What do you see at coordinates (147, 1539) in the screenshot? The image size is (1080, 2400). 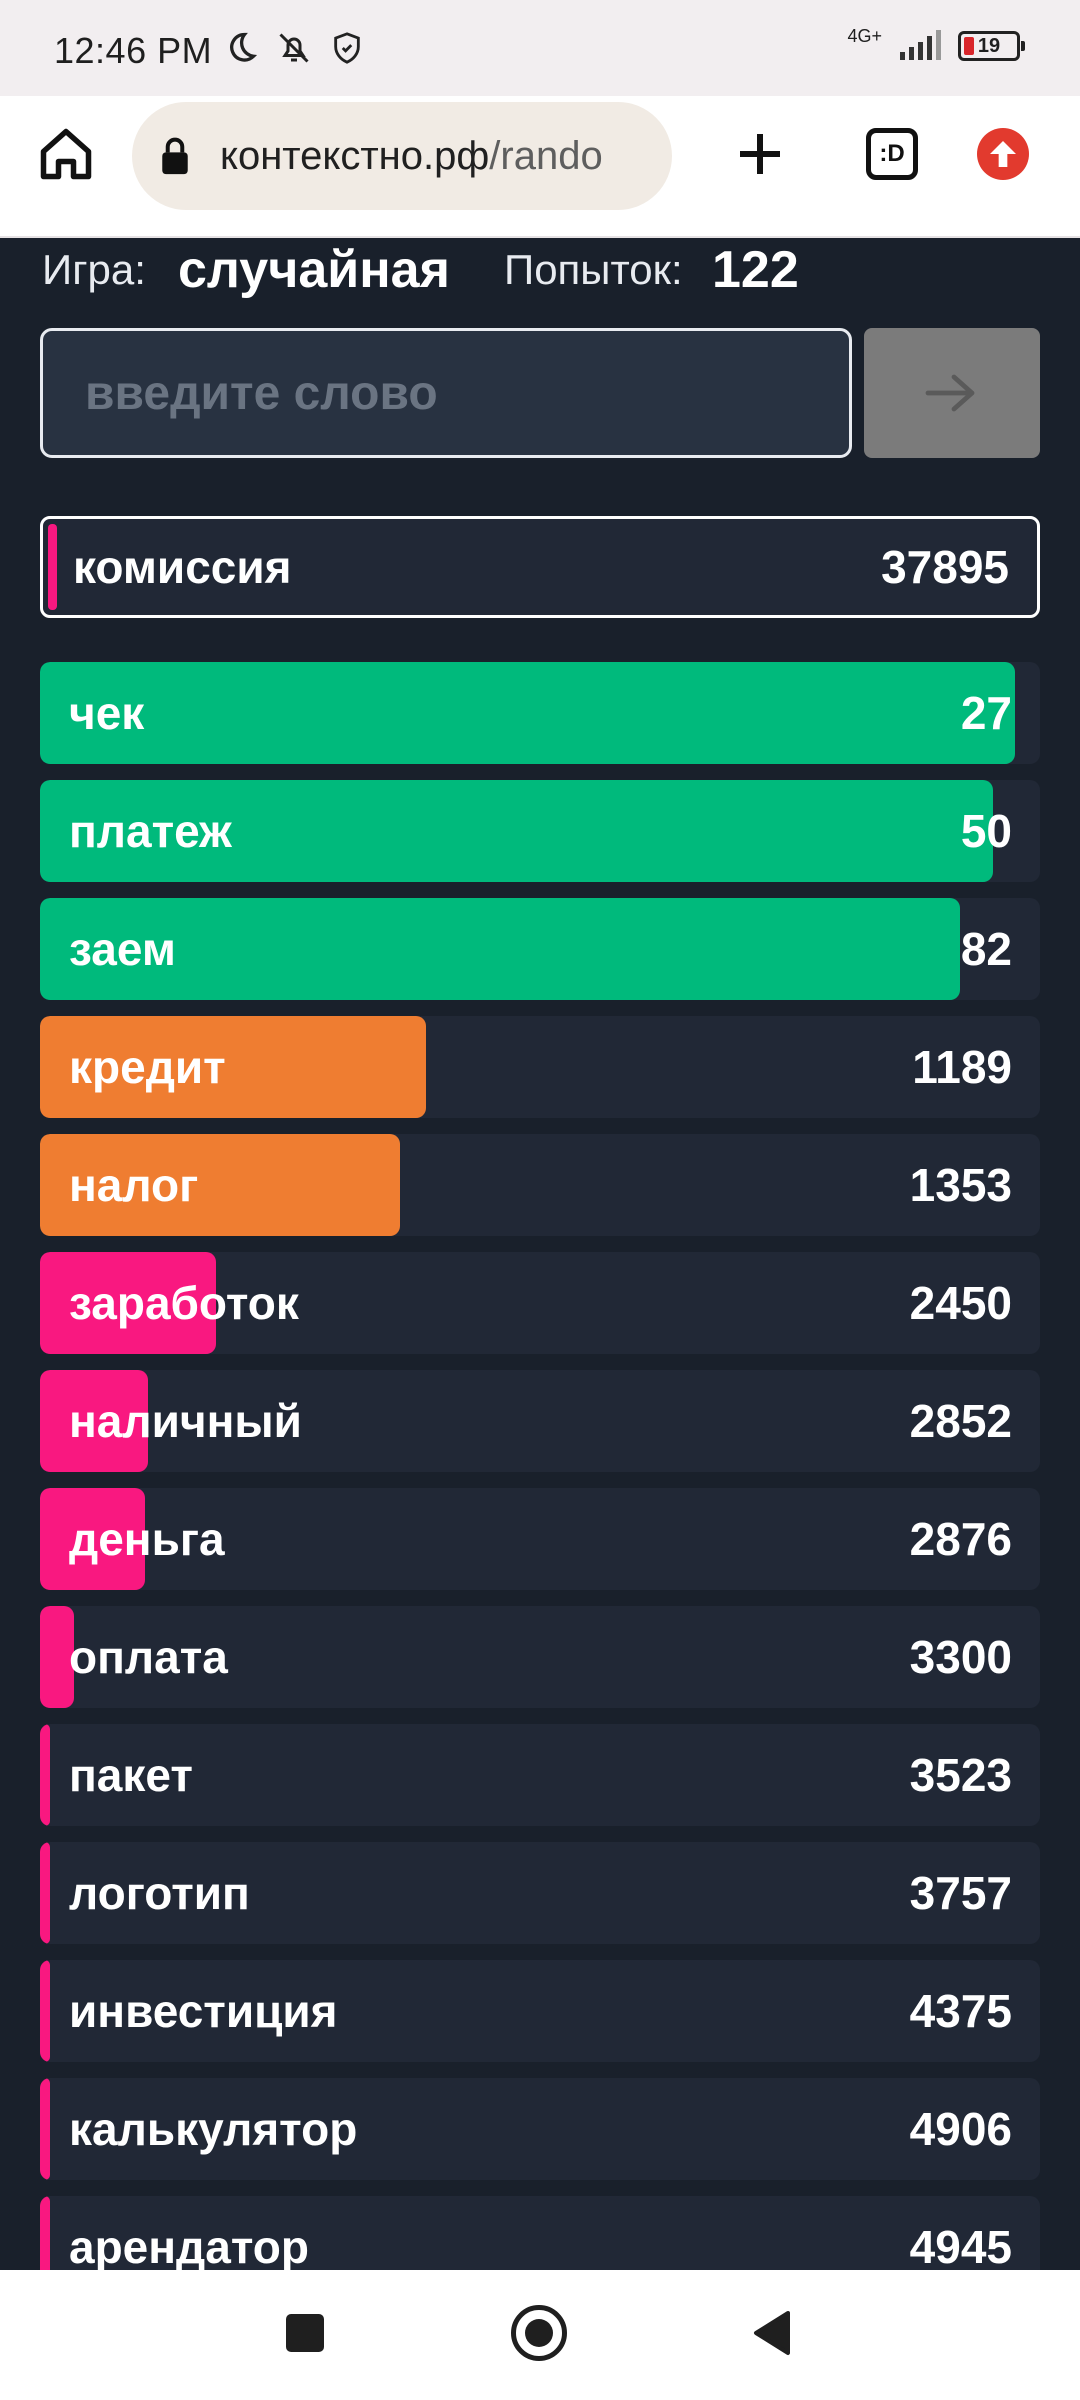 I see `guess-word: деньга` at bounding box center [147, 1539].